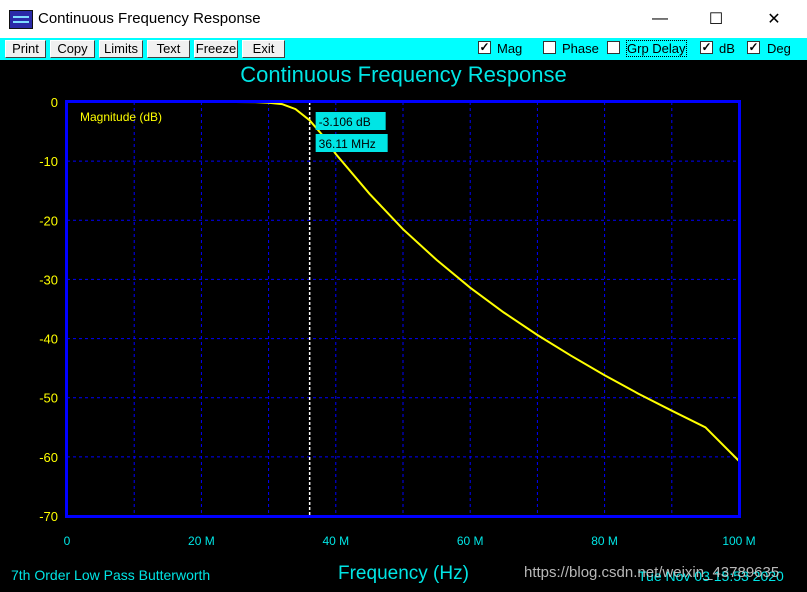  Describe the element at coordinates (48, 516) in the screenshot. I see `y-tick-label: -70` at that location.